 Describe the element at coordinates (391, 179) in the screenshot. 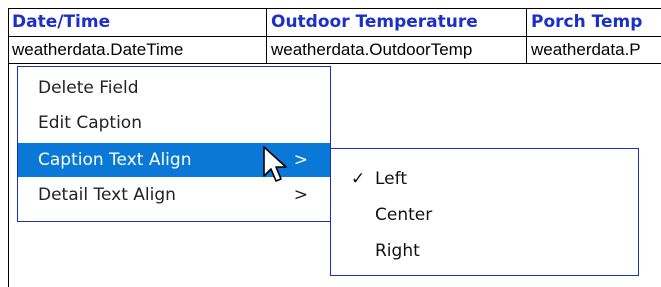

I see `submenu-item-label: Left` at that location.